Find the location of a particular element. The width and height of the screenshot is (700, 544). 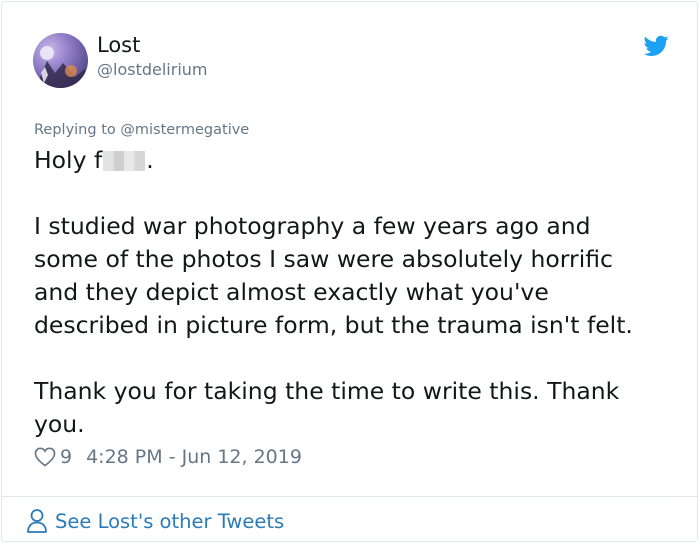

display-name: Lost is located at coordinates (118, 45).